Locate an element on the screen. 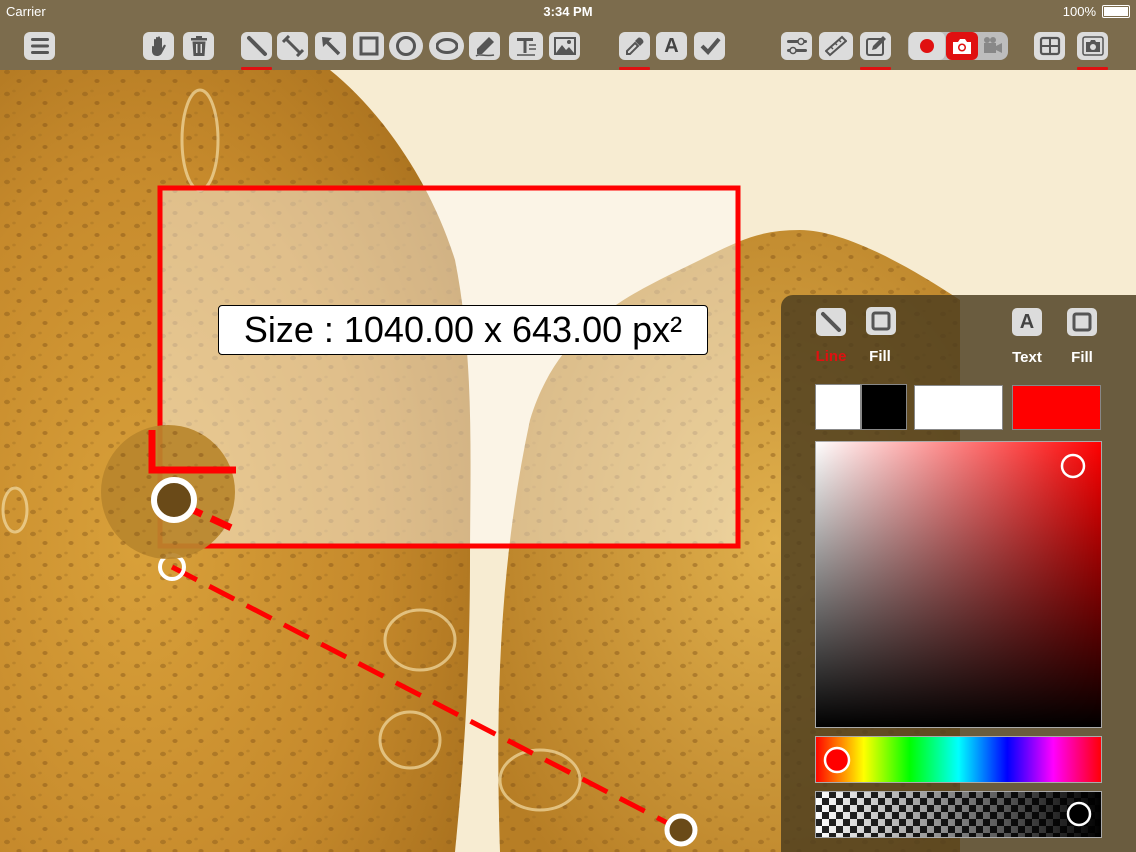 This screenshot has height=852, width=1136. fill-style-label: Fill is located at coordinates (880, 356).